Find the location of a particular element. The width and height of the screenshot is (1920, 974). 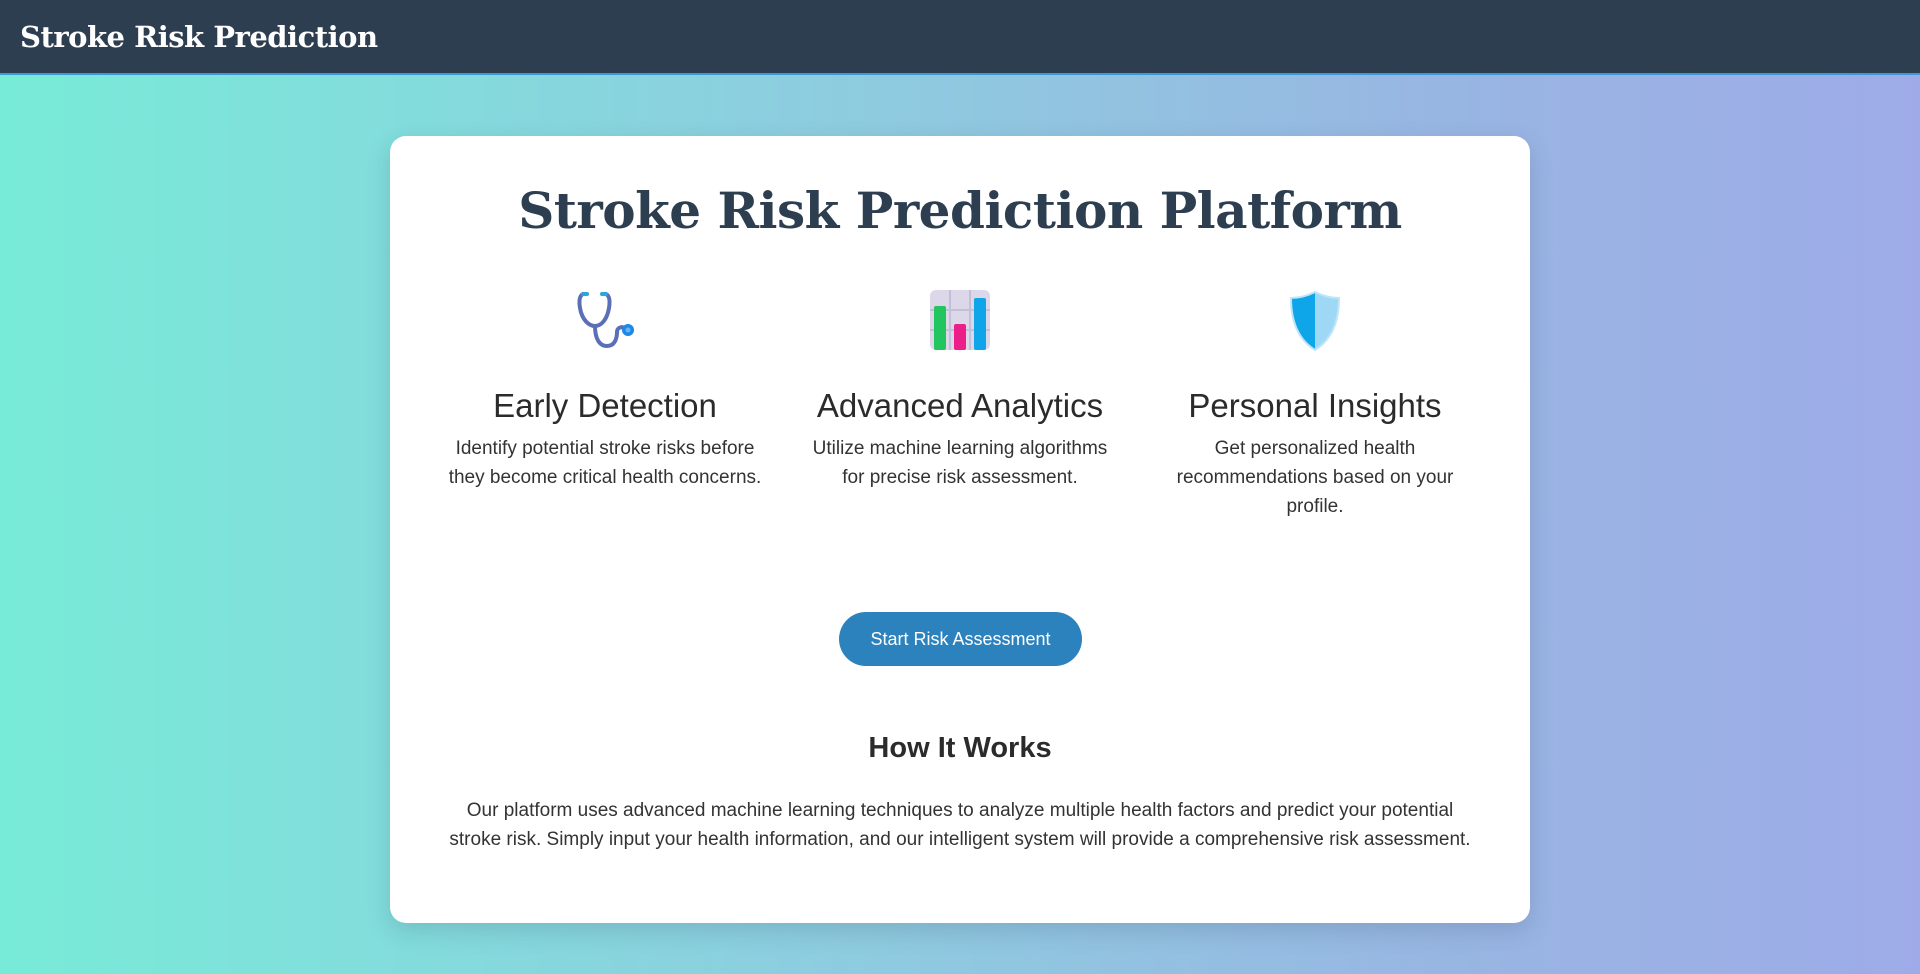

brand-title: Stroke Risk Prediction is located at coordinates (199, 37).